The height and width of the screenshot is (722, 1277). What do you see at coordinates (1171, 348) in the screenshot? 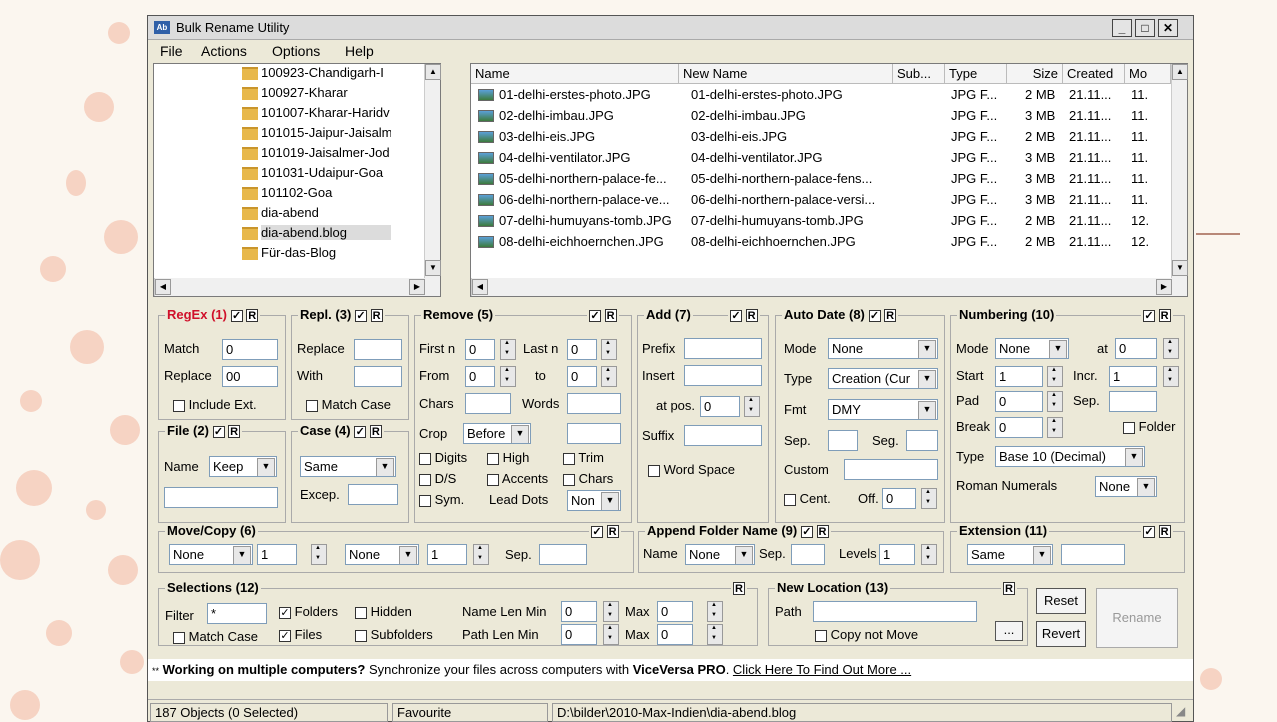
I see `numbering-at-spinner` at bounding box center [1171, 348].